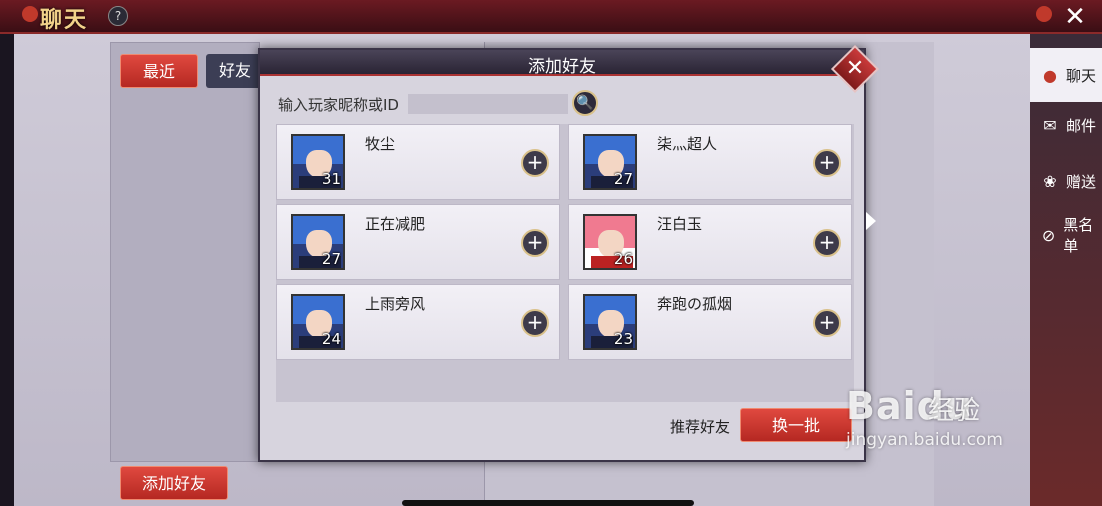  I want to click on player-name: 汪白玉, so click(680, 224).